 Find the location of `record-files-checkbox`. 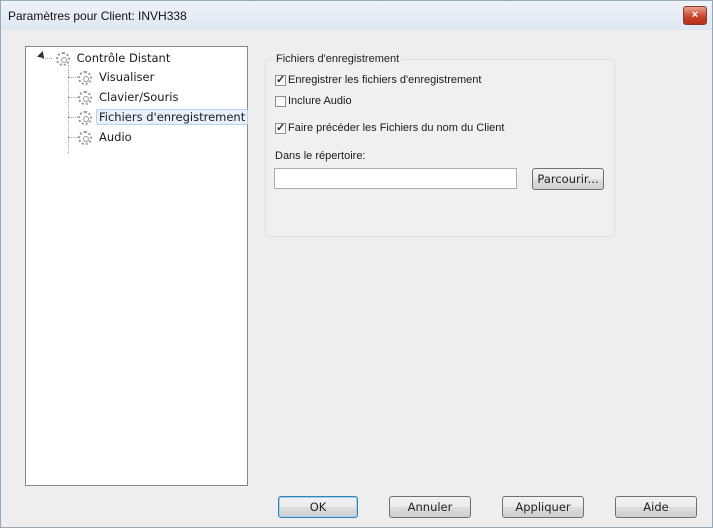

record-files-checkbox is located at coordinates (280, 80).